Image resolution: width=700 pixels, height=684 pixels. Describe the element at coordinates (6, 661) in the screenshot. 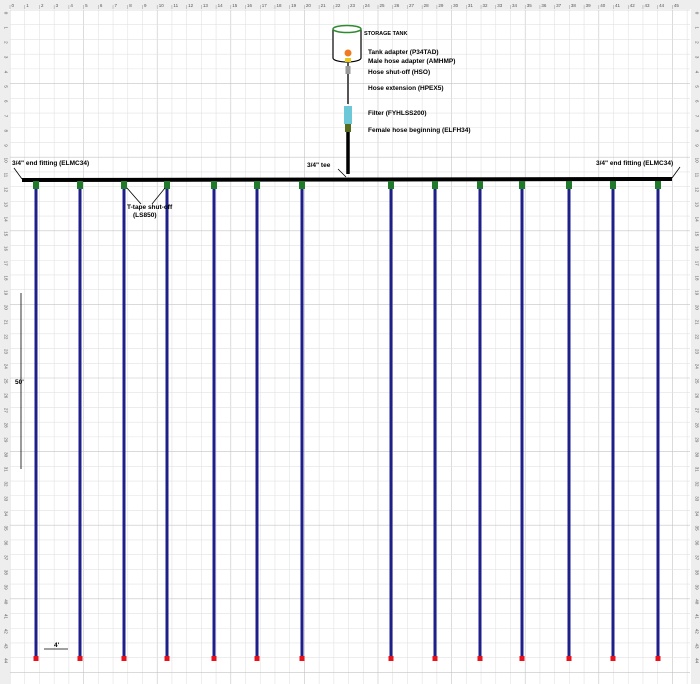

I see `ruler-label: 44` at that location.